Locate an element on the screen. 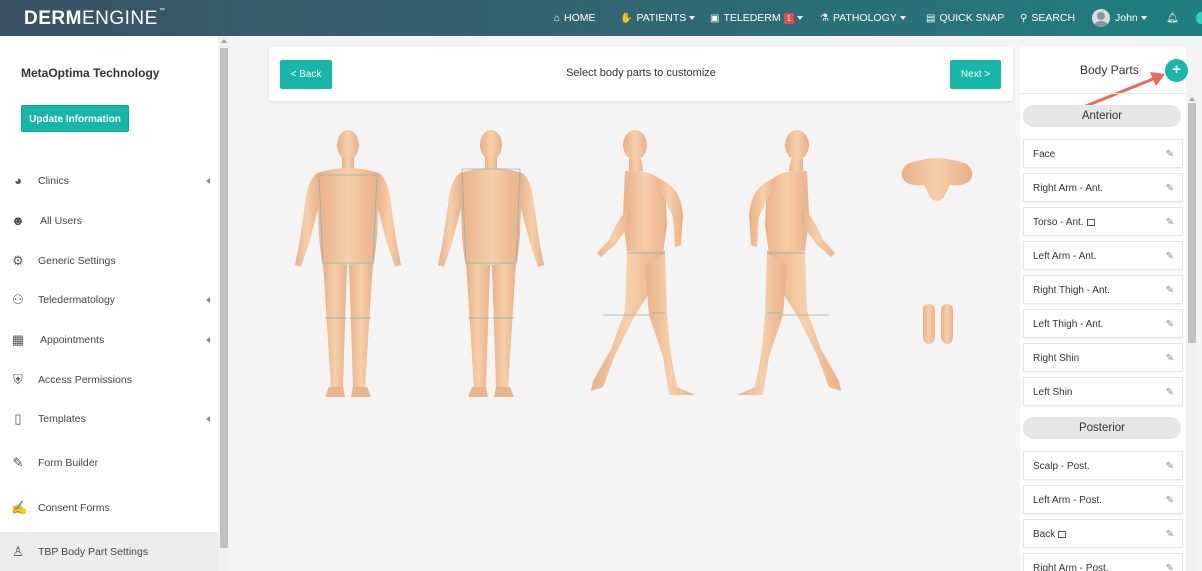 The width and height of the screenshot is (1202, 571). avatar is located at coordinates (1101, 18).